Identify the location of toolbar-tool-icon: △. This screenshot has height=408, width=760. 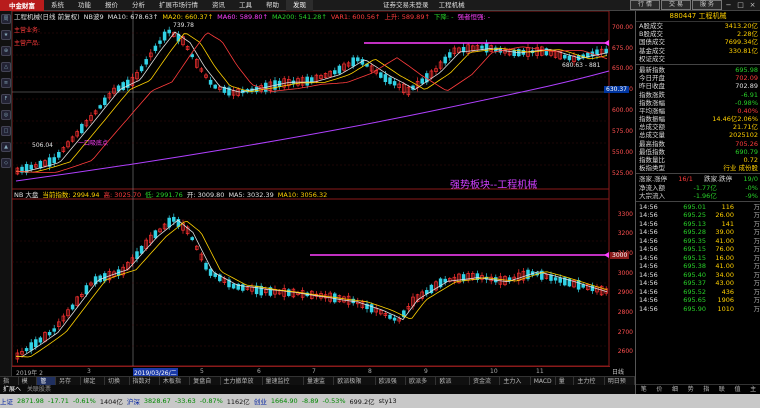
(6, 67).